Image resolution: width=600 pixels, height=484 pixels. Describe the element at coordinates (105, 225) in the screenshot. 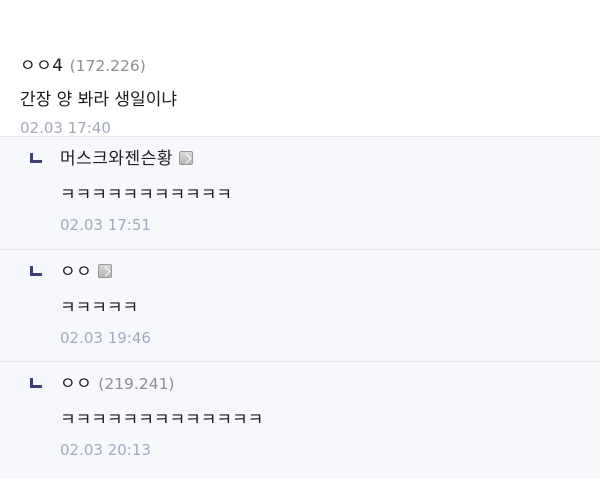

I see `reply-date: 02.03 17:51` at that location.